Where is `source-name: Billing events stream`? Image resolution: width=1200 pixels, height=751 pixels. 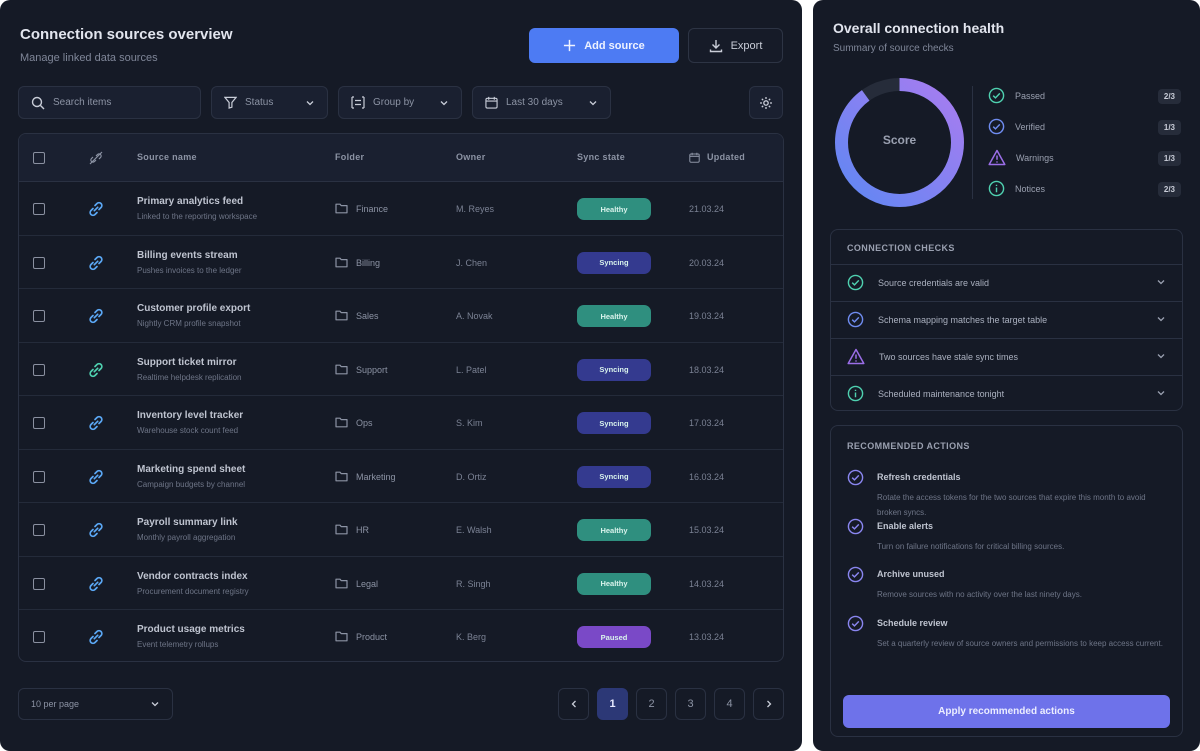
source-name: Billing events stream is located at coordinates (187, 255).